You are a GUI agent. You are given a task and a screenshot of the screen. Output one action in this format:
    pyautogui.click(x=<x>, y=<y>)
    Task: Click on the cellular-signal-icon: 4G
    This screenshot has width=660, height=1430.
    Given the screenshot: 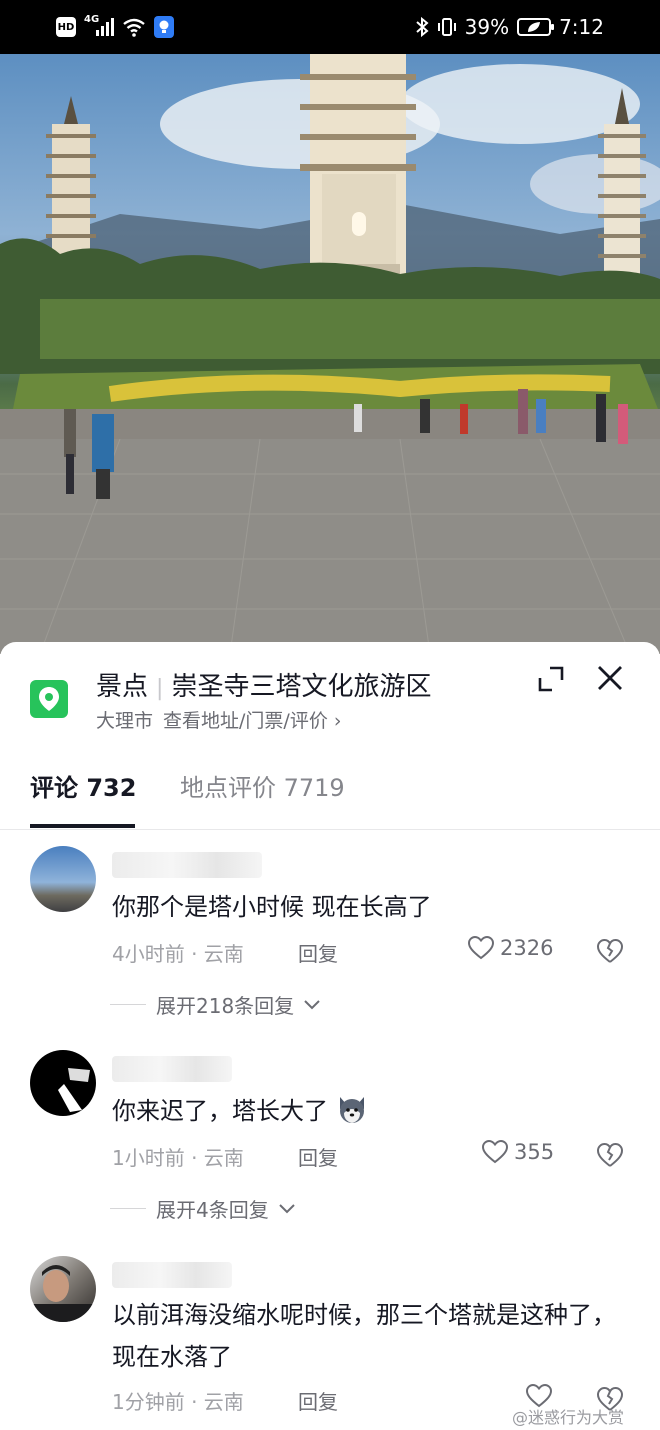 What is the action you would take?
    pyautogui.click(x=99, y=26)
    